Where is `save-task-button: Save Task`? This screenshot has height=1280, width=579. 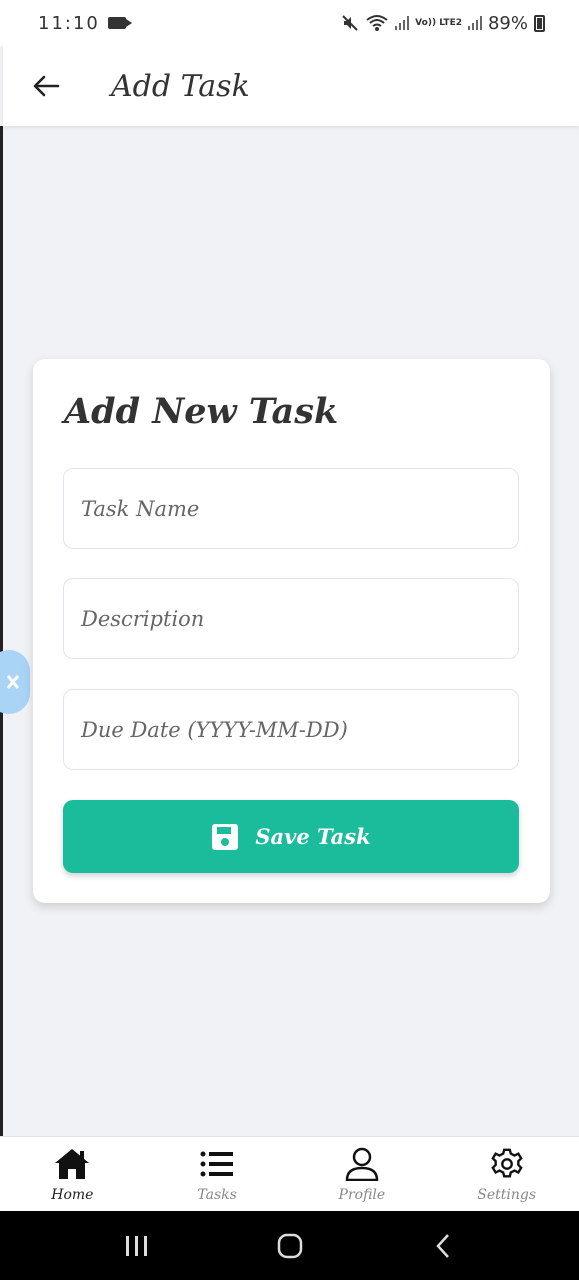 save-task-button: Save Task is located at coordinates (291, 836).